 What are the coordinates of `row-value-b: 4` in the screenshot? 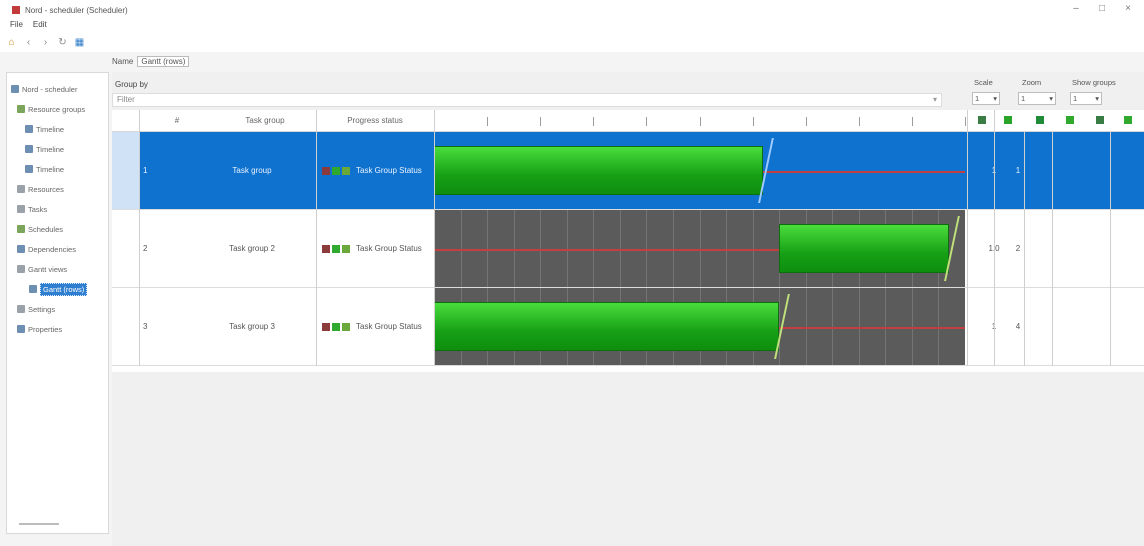 It's located at (1018, 326).